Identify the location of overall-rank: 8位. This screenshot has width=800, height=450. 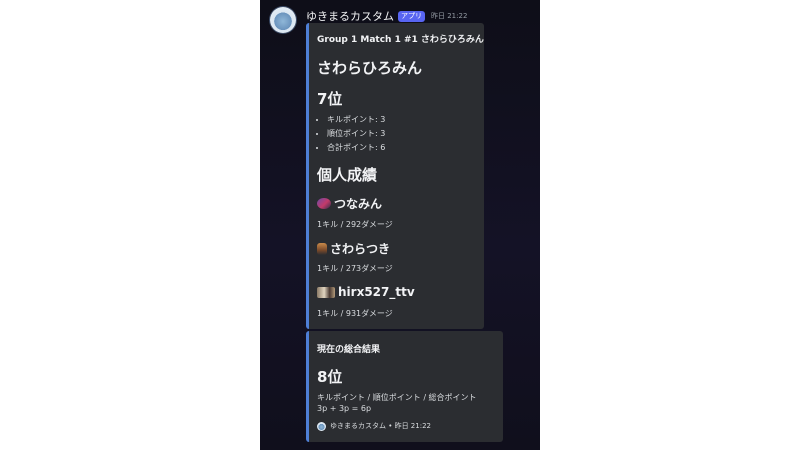
(330, 377).